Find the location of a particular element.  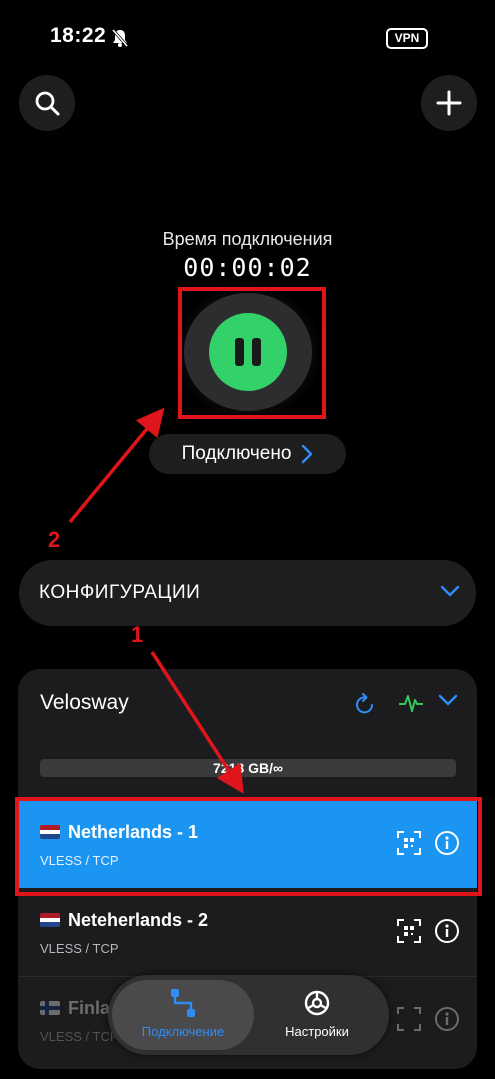

connection-status-button: Подключено is located at coordinates (247, 454).